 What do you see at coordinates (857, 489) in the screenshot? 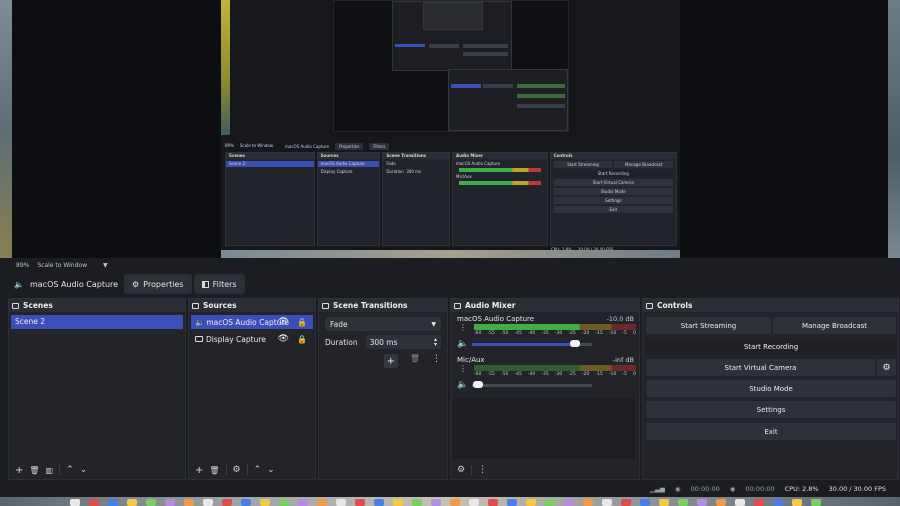
I see `fps-readout: 30.00 / 30.00 FPS` at bounding box center [857, 489].